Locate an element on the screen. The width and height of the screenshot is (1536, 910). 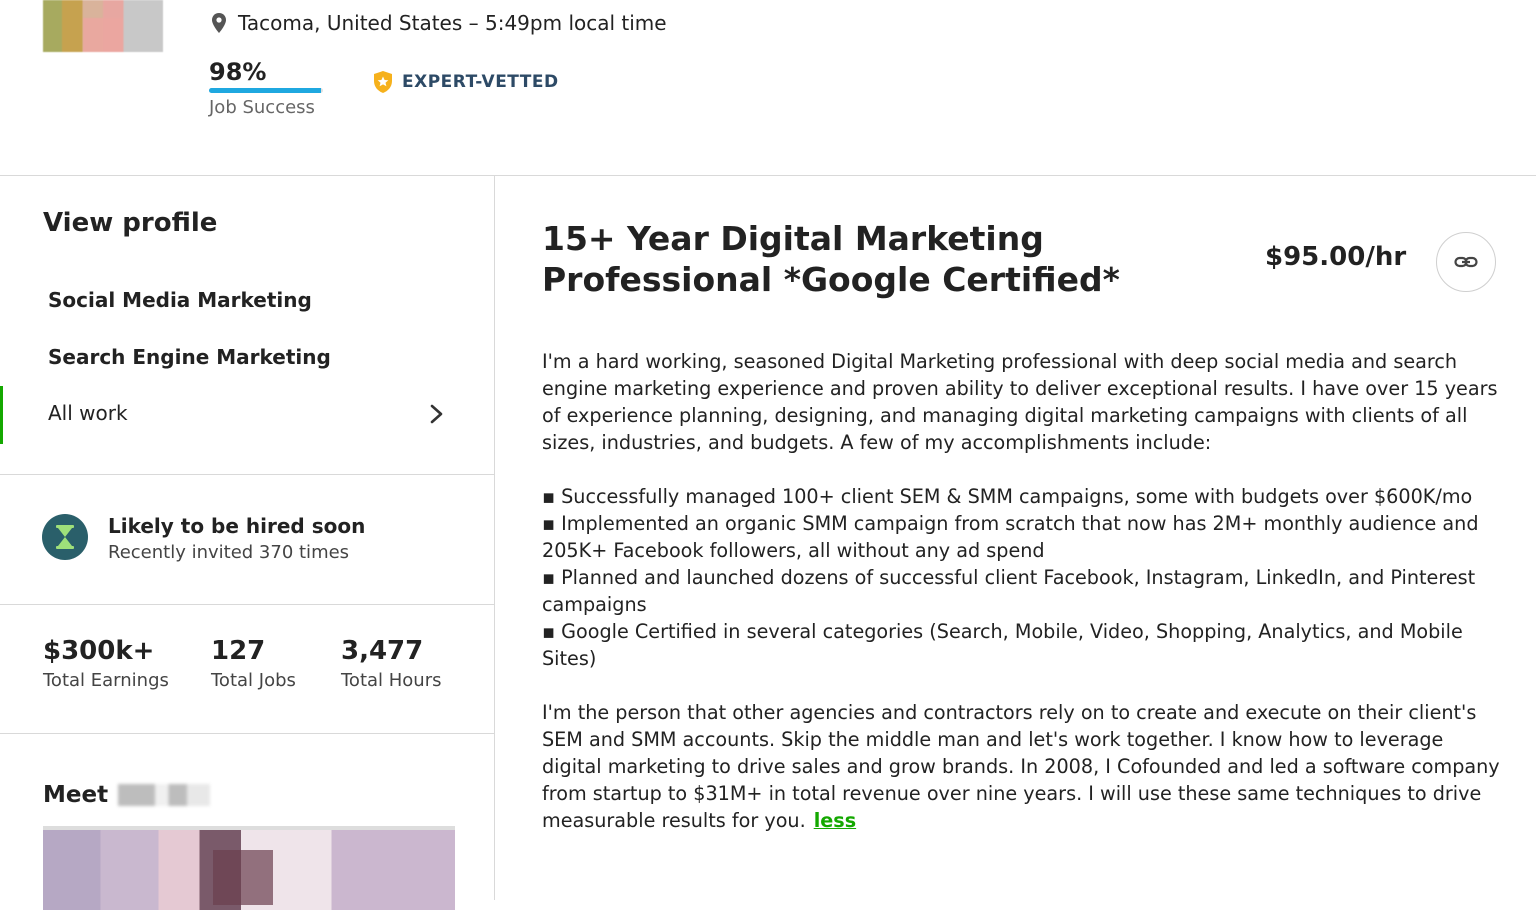
job-success-score: 98% Job Success is located at coordinates (269, 88).